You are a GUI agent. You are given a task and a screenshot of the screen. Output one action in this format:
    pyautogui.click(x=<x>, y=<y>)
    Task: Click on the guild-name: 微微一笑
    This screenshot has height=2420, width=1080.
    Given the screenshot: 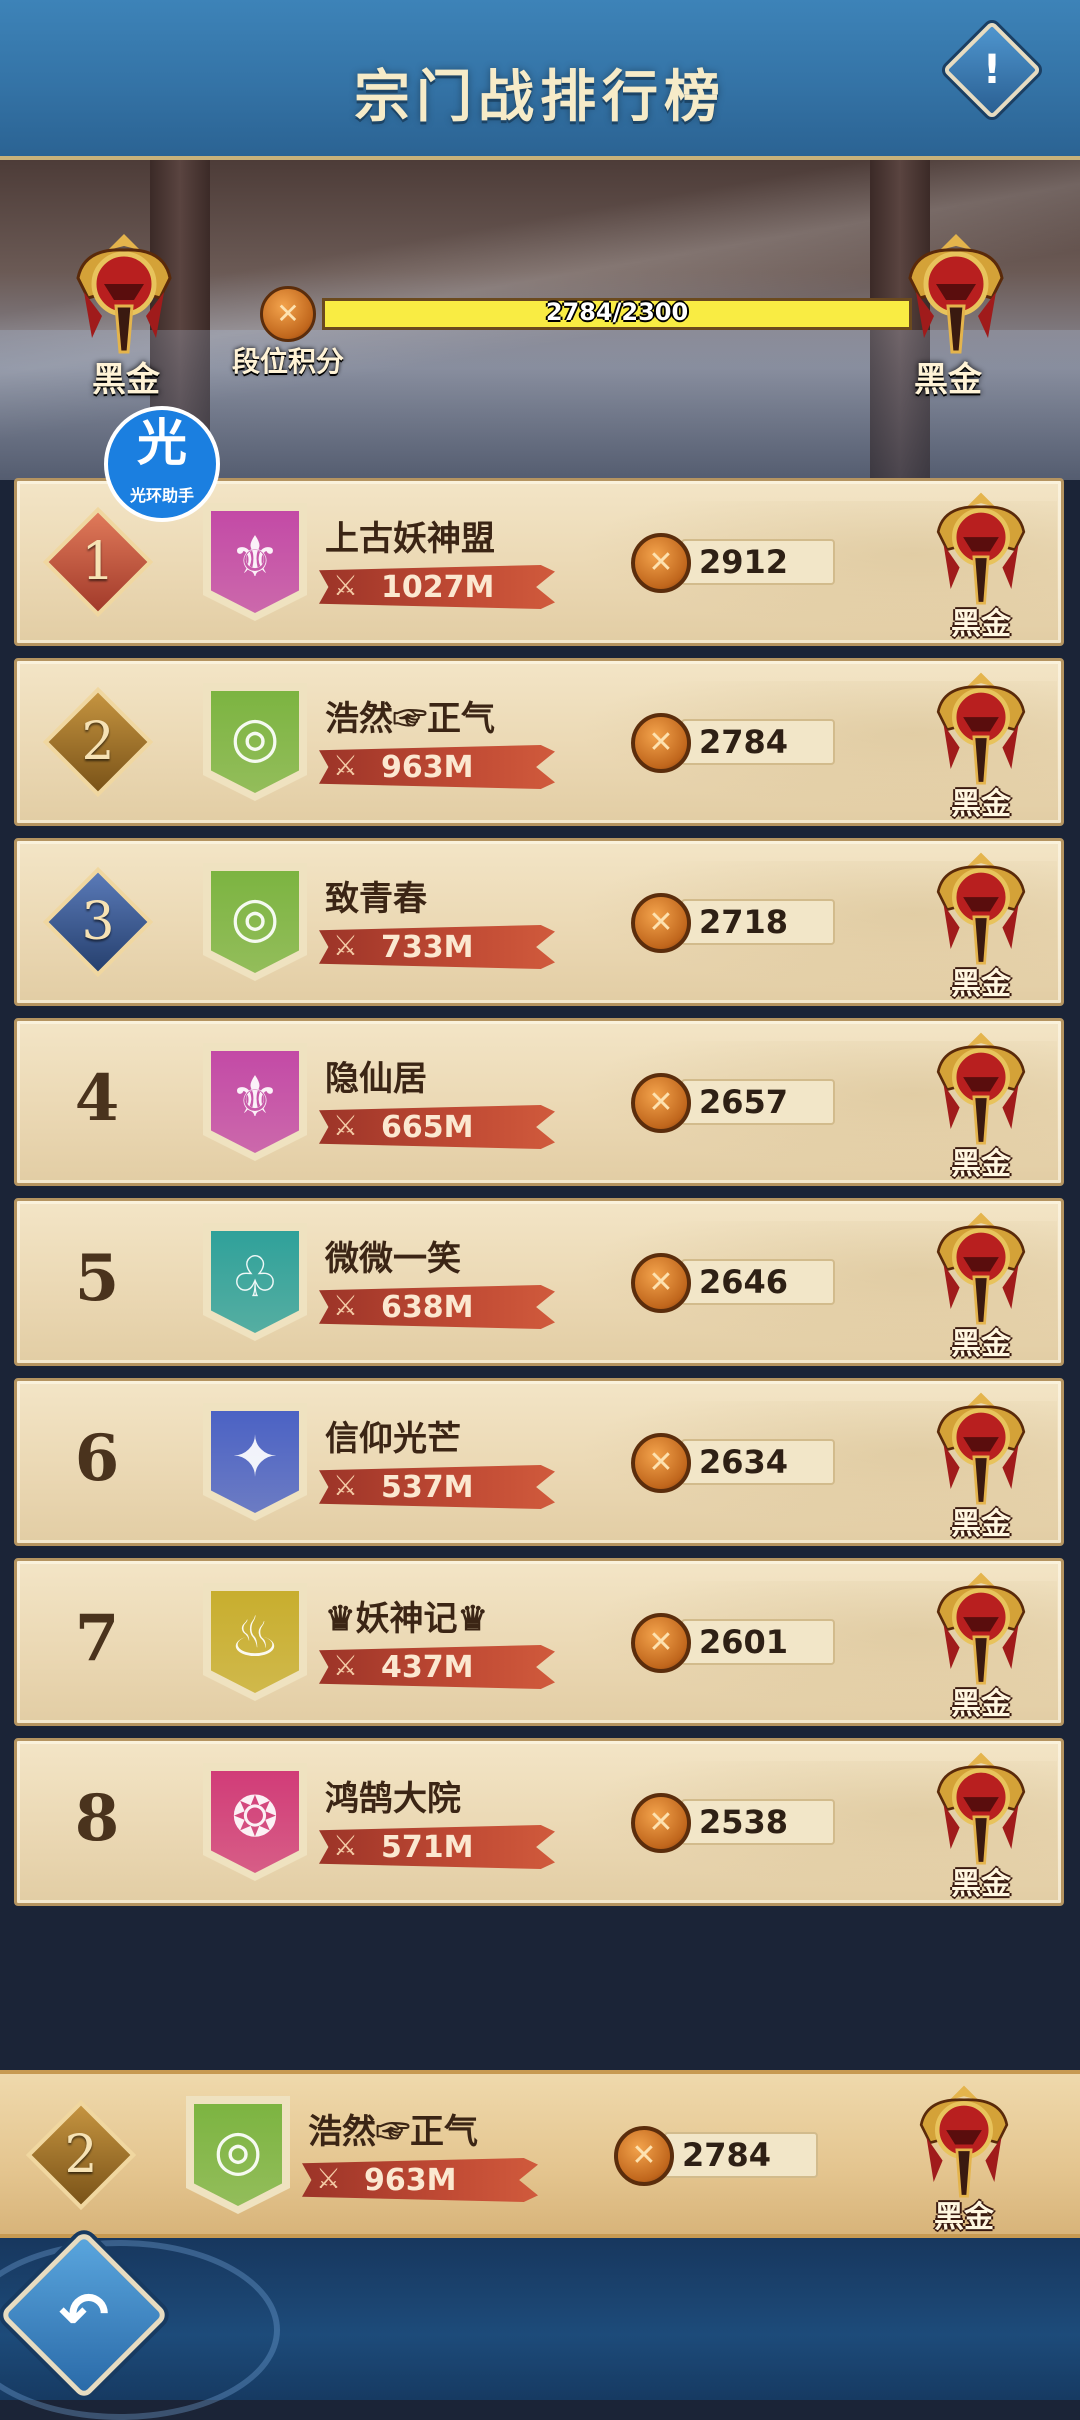 What is the action you would take?
    pyautogui.click(x=393, y=1259)
    